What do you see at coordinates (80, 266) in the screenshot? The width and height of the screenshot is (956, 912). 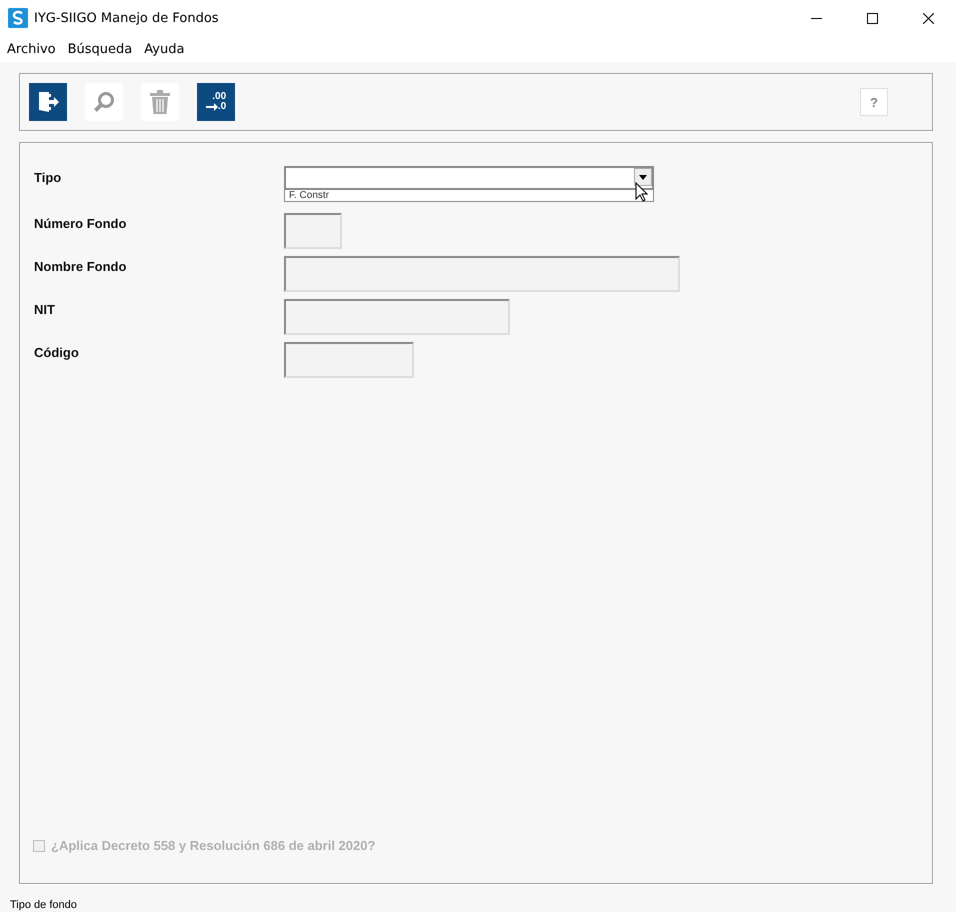 I see `field-label: Nombre Fondo` at bounding box center [80, 266].